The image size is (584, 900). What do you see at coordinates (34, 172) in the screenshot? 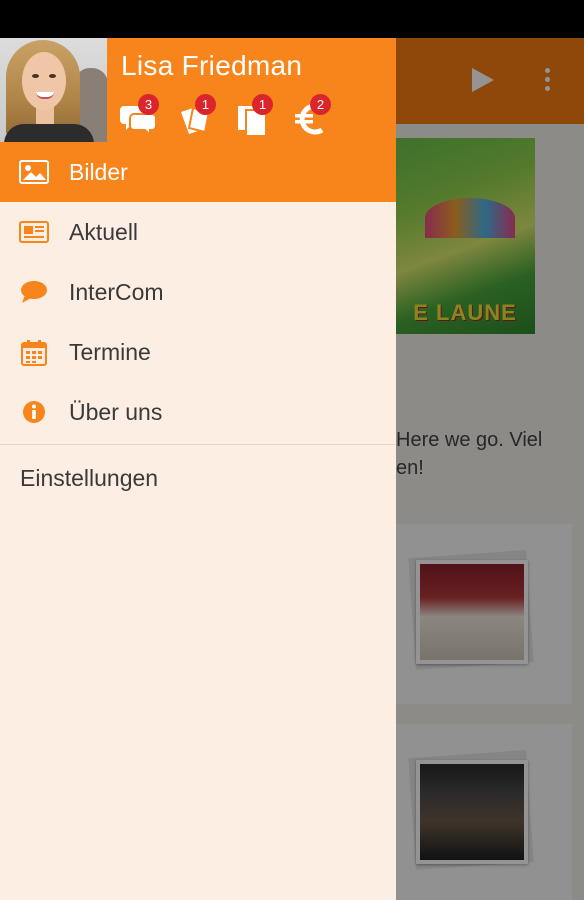
I see `image-icon` at bounding box center [34, 172].